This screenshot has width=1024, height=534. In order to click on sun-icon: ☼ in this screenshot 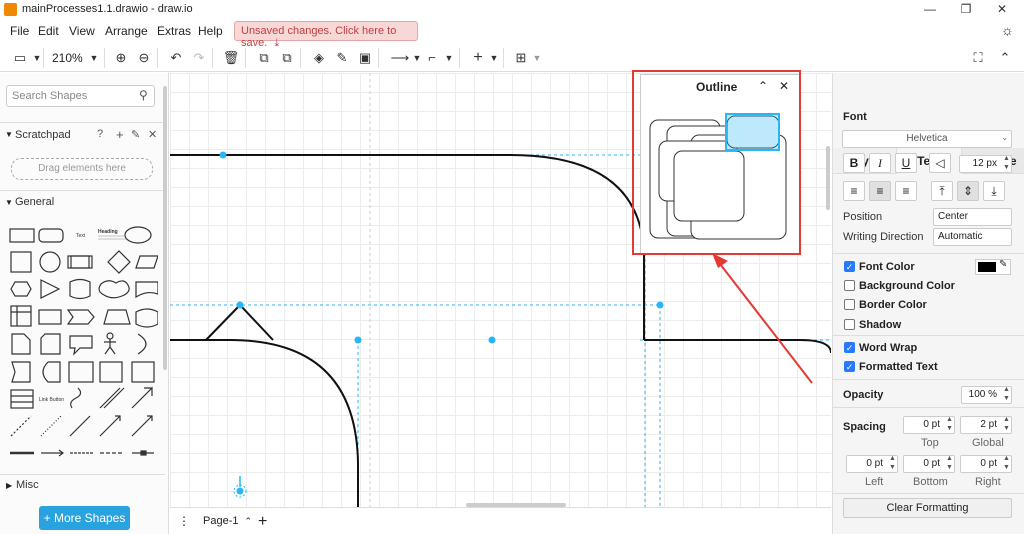, I will do `click(1007, 30)`.